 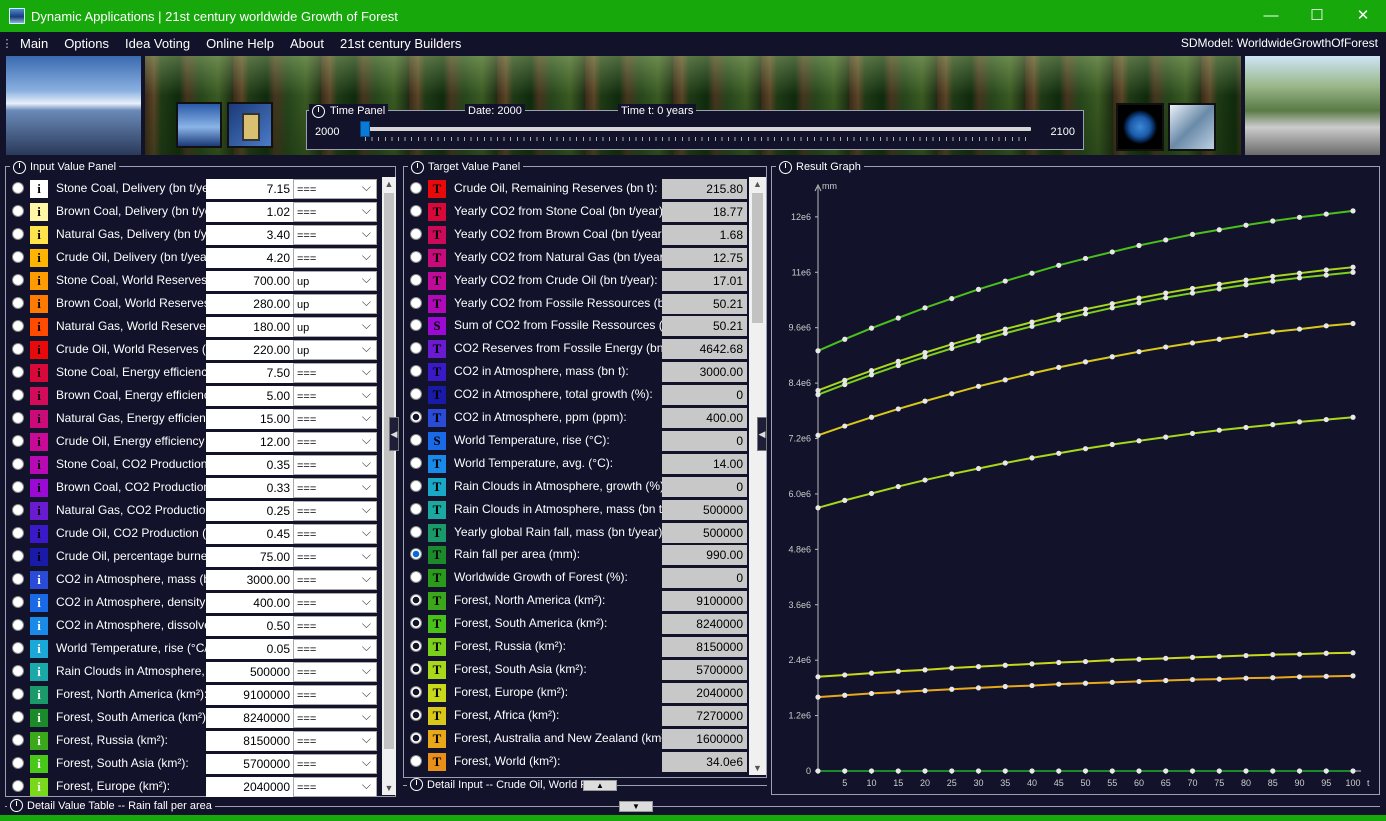 I want to click on input-scroll-thumb, so click(x=389, y=471).